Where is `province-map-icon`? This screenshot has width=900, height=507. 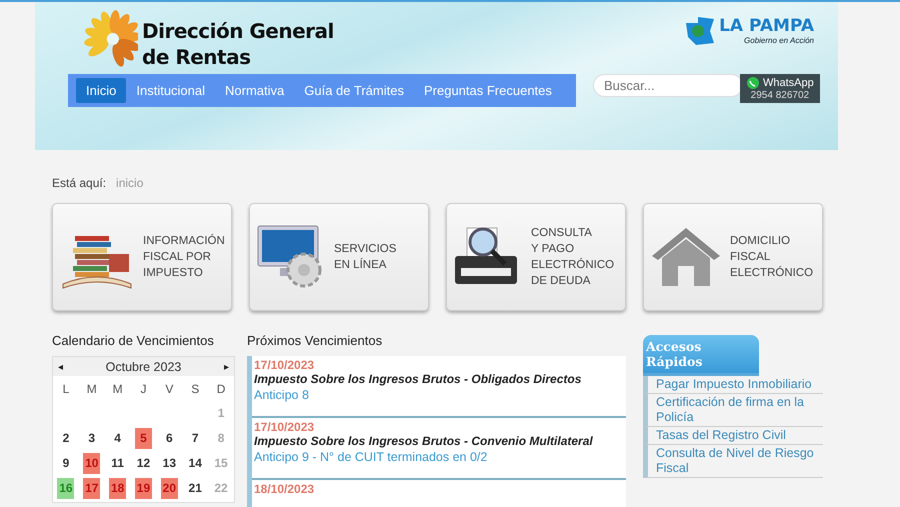
province-map-icon is located at coordinates (700, 30).